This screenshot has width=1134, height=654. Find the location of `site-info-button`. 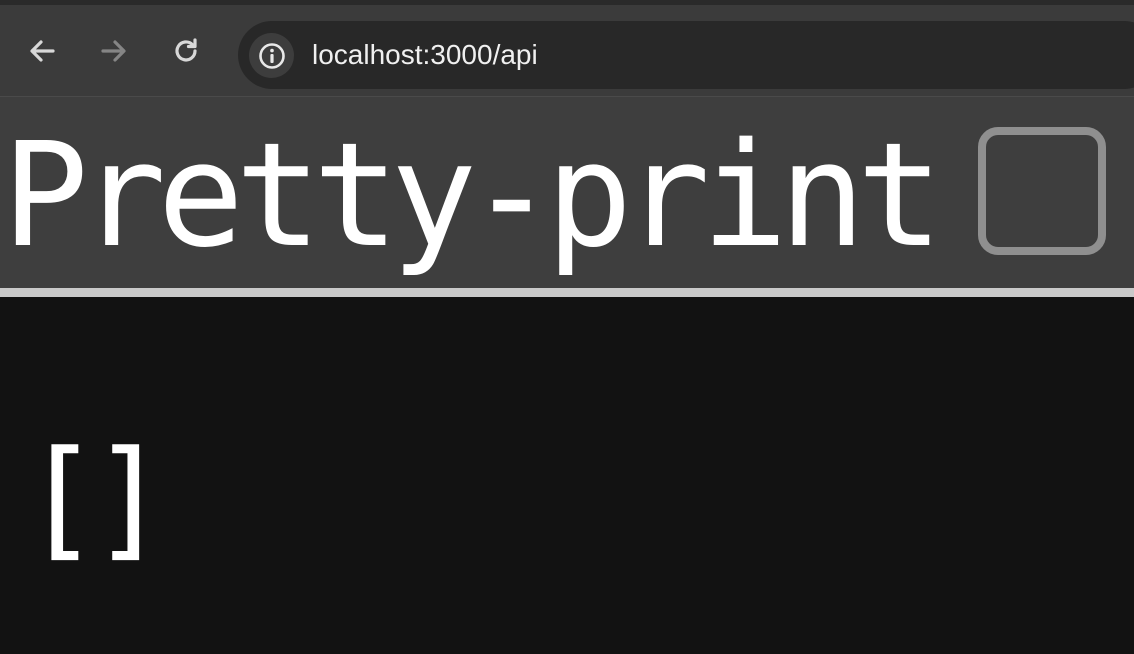

site-info-button is located at coordinates (271, 55).